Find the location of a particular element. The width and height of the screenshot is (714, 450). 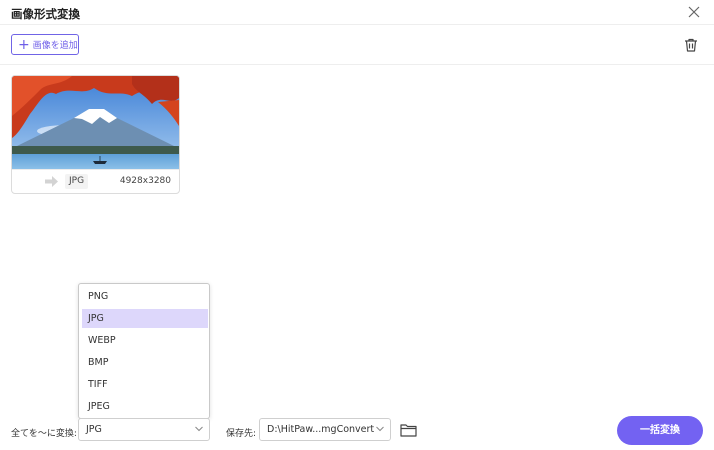

trash-icon is located at coordinates (691, 45).